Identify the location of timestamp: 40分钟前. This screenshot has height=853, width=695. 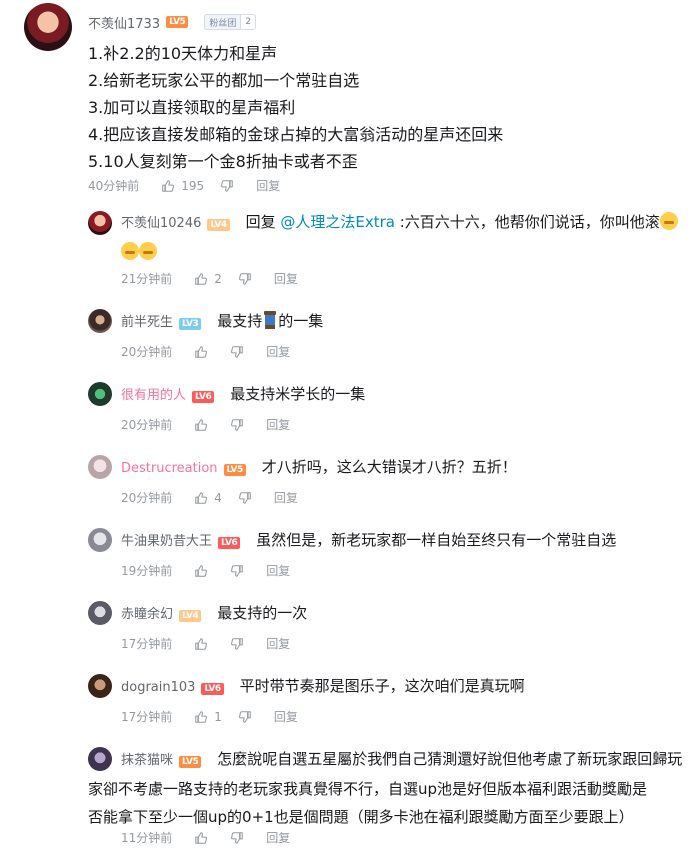
(114, 186).